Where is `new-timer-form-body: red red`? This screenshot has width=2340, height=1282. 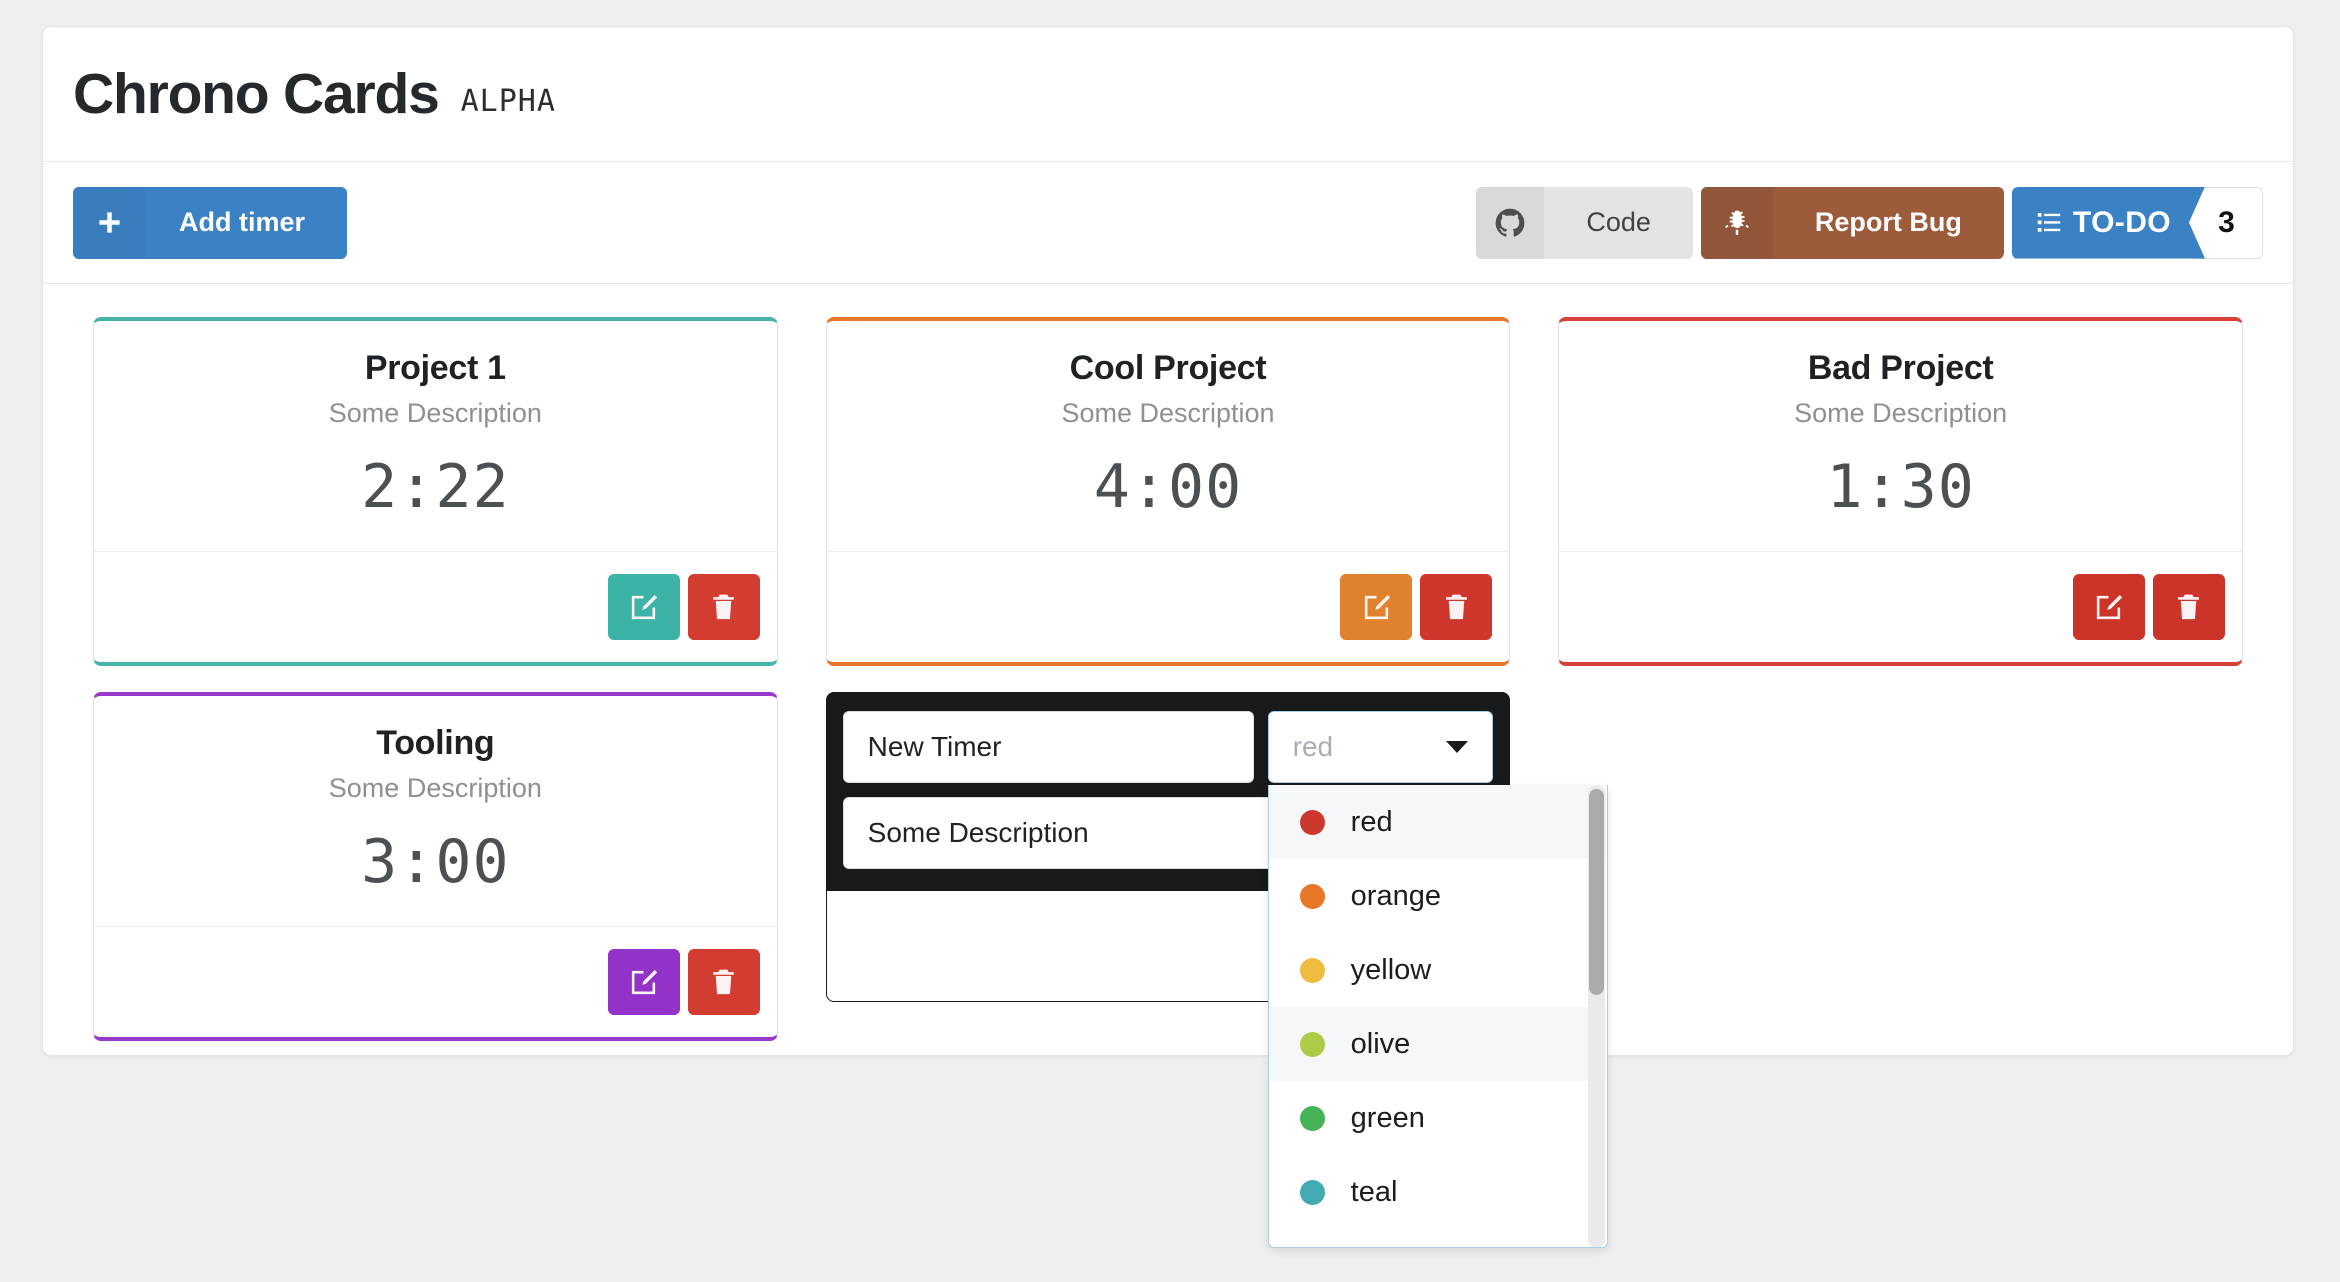
new-timer-form-body: red red is located at coordinates (1217, 970).